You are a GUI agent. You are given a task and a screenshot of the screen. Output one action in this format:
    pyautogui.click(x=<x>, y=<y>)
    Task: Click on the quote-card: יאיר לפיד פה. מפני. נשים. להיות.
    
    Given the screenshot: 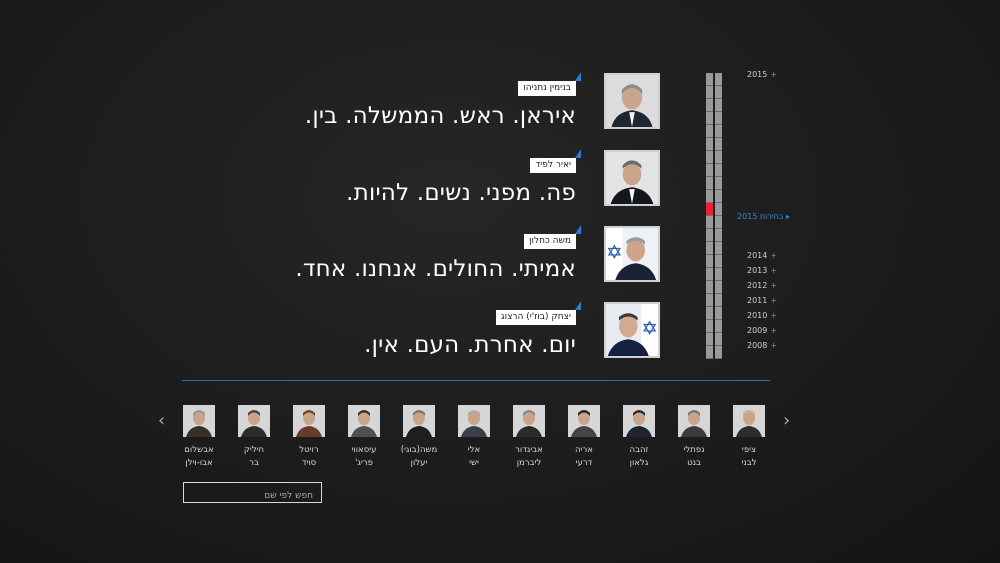 What is the action you would take?
    pyautogui.click(x=480, y=180)
    